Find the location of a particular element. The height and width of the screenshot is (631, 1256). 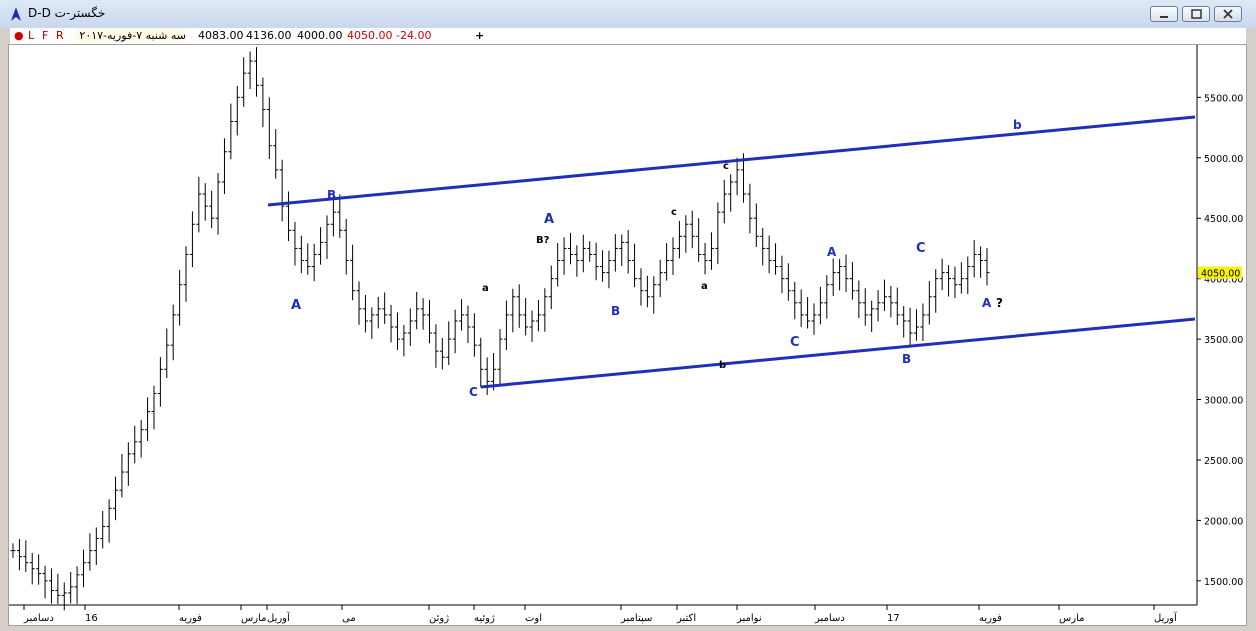

window-title: خگستر-ت D-D is located at coordinates (67, 13).